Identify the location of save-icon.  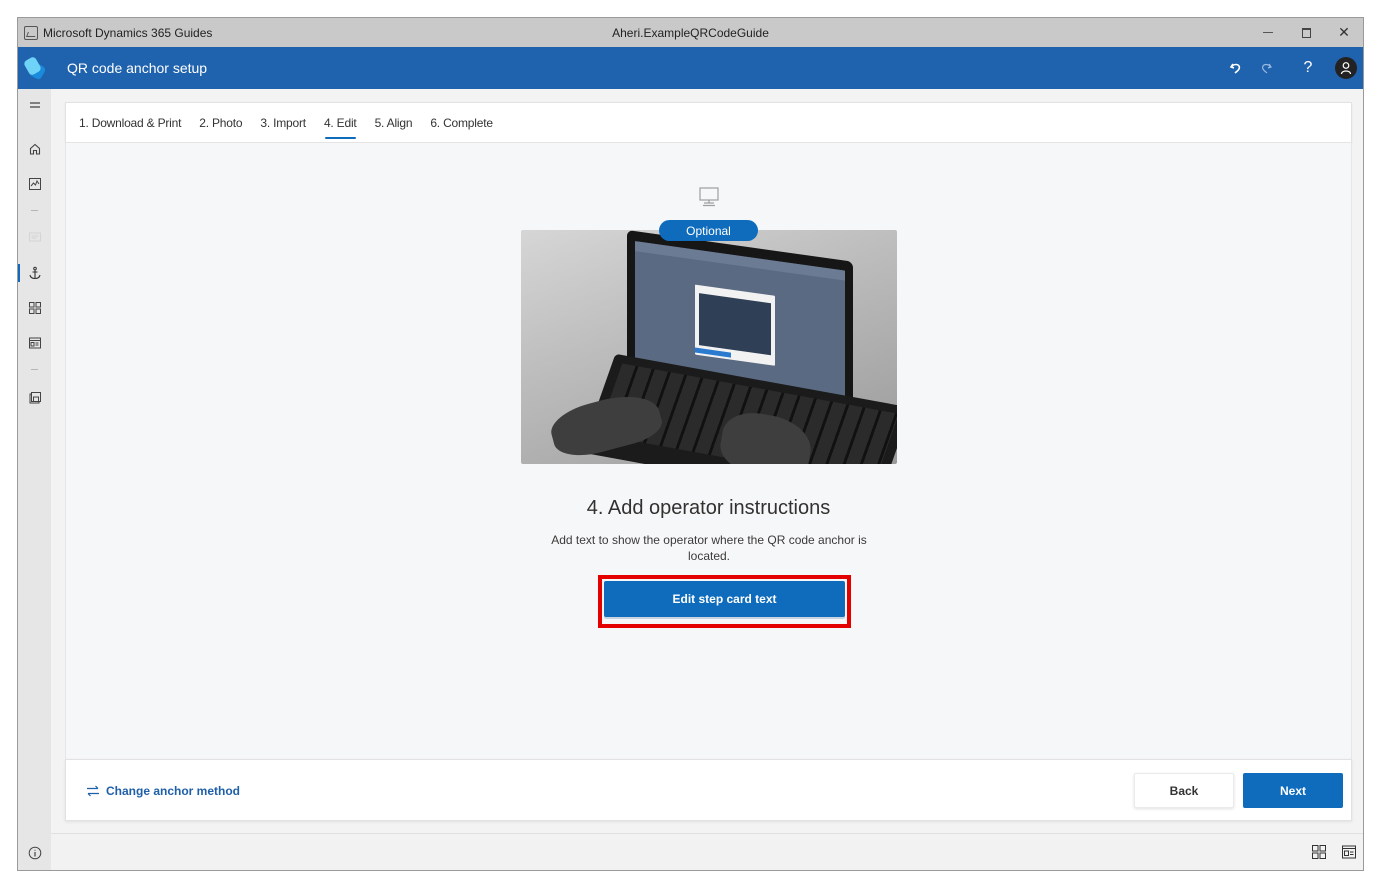
(35, 398).